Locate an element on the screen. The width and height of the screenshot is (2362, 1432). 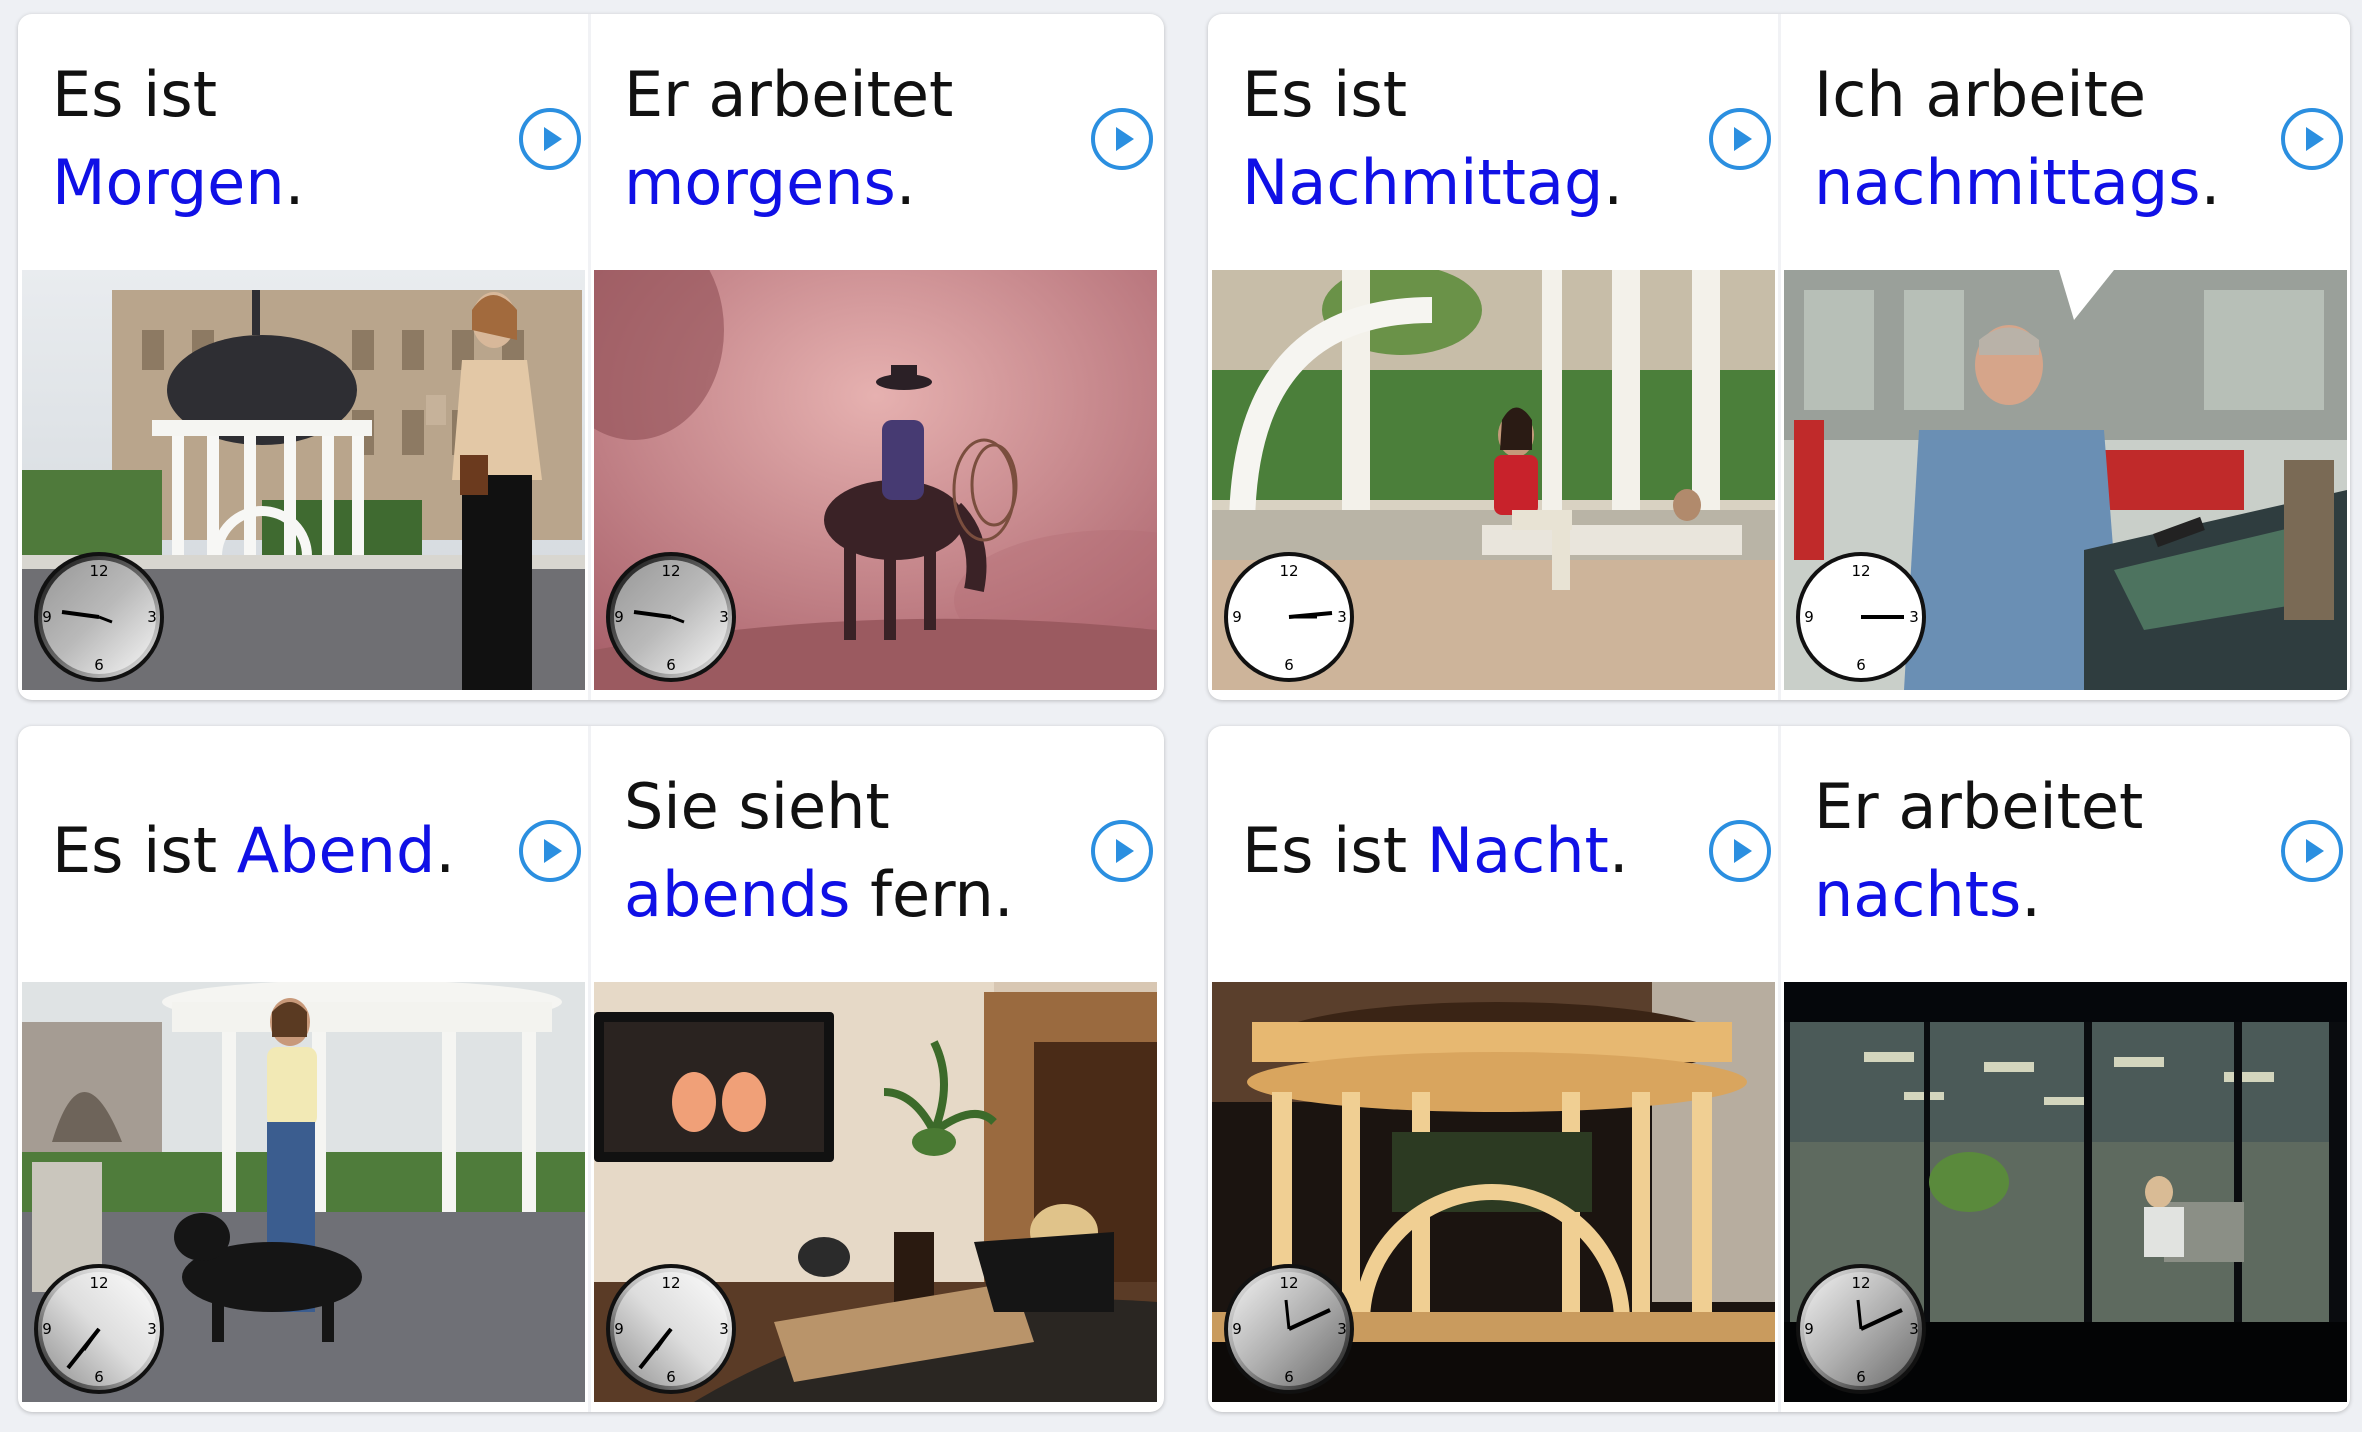
photo-night-office: 12 3 6 9 is located at coordinates (2065, 1192).